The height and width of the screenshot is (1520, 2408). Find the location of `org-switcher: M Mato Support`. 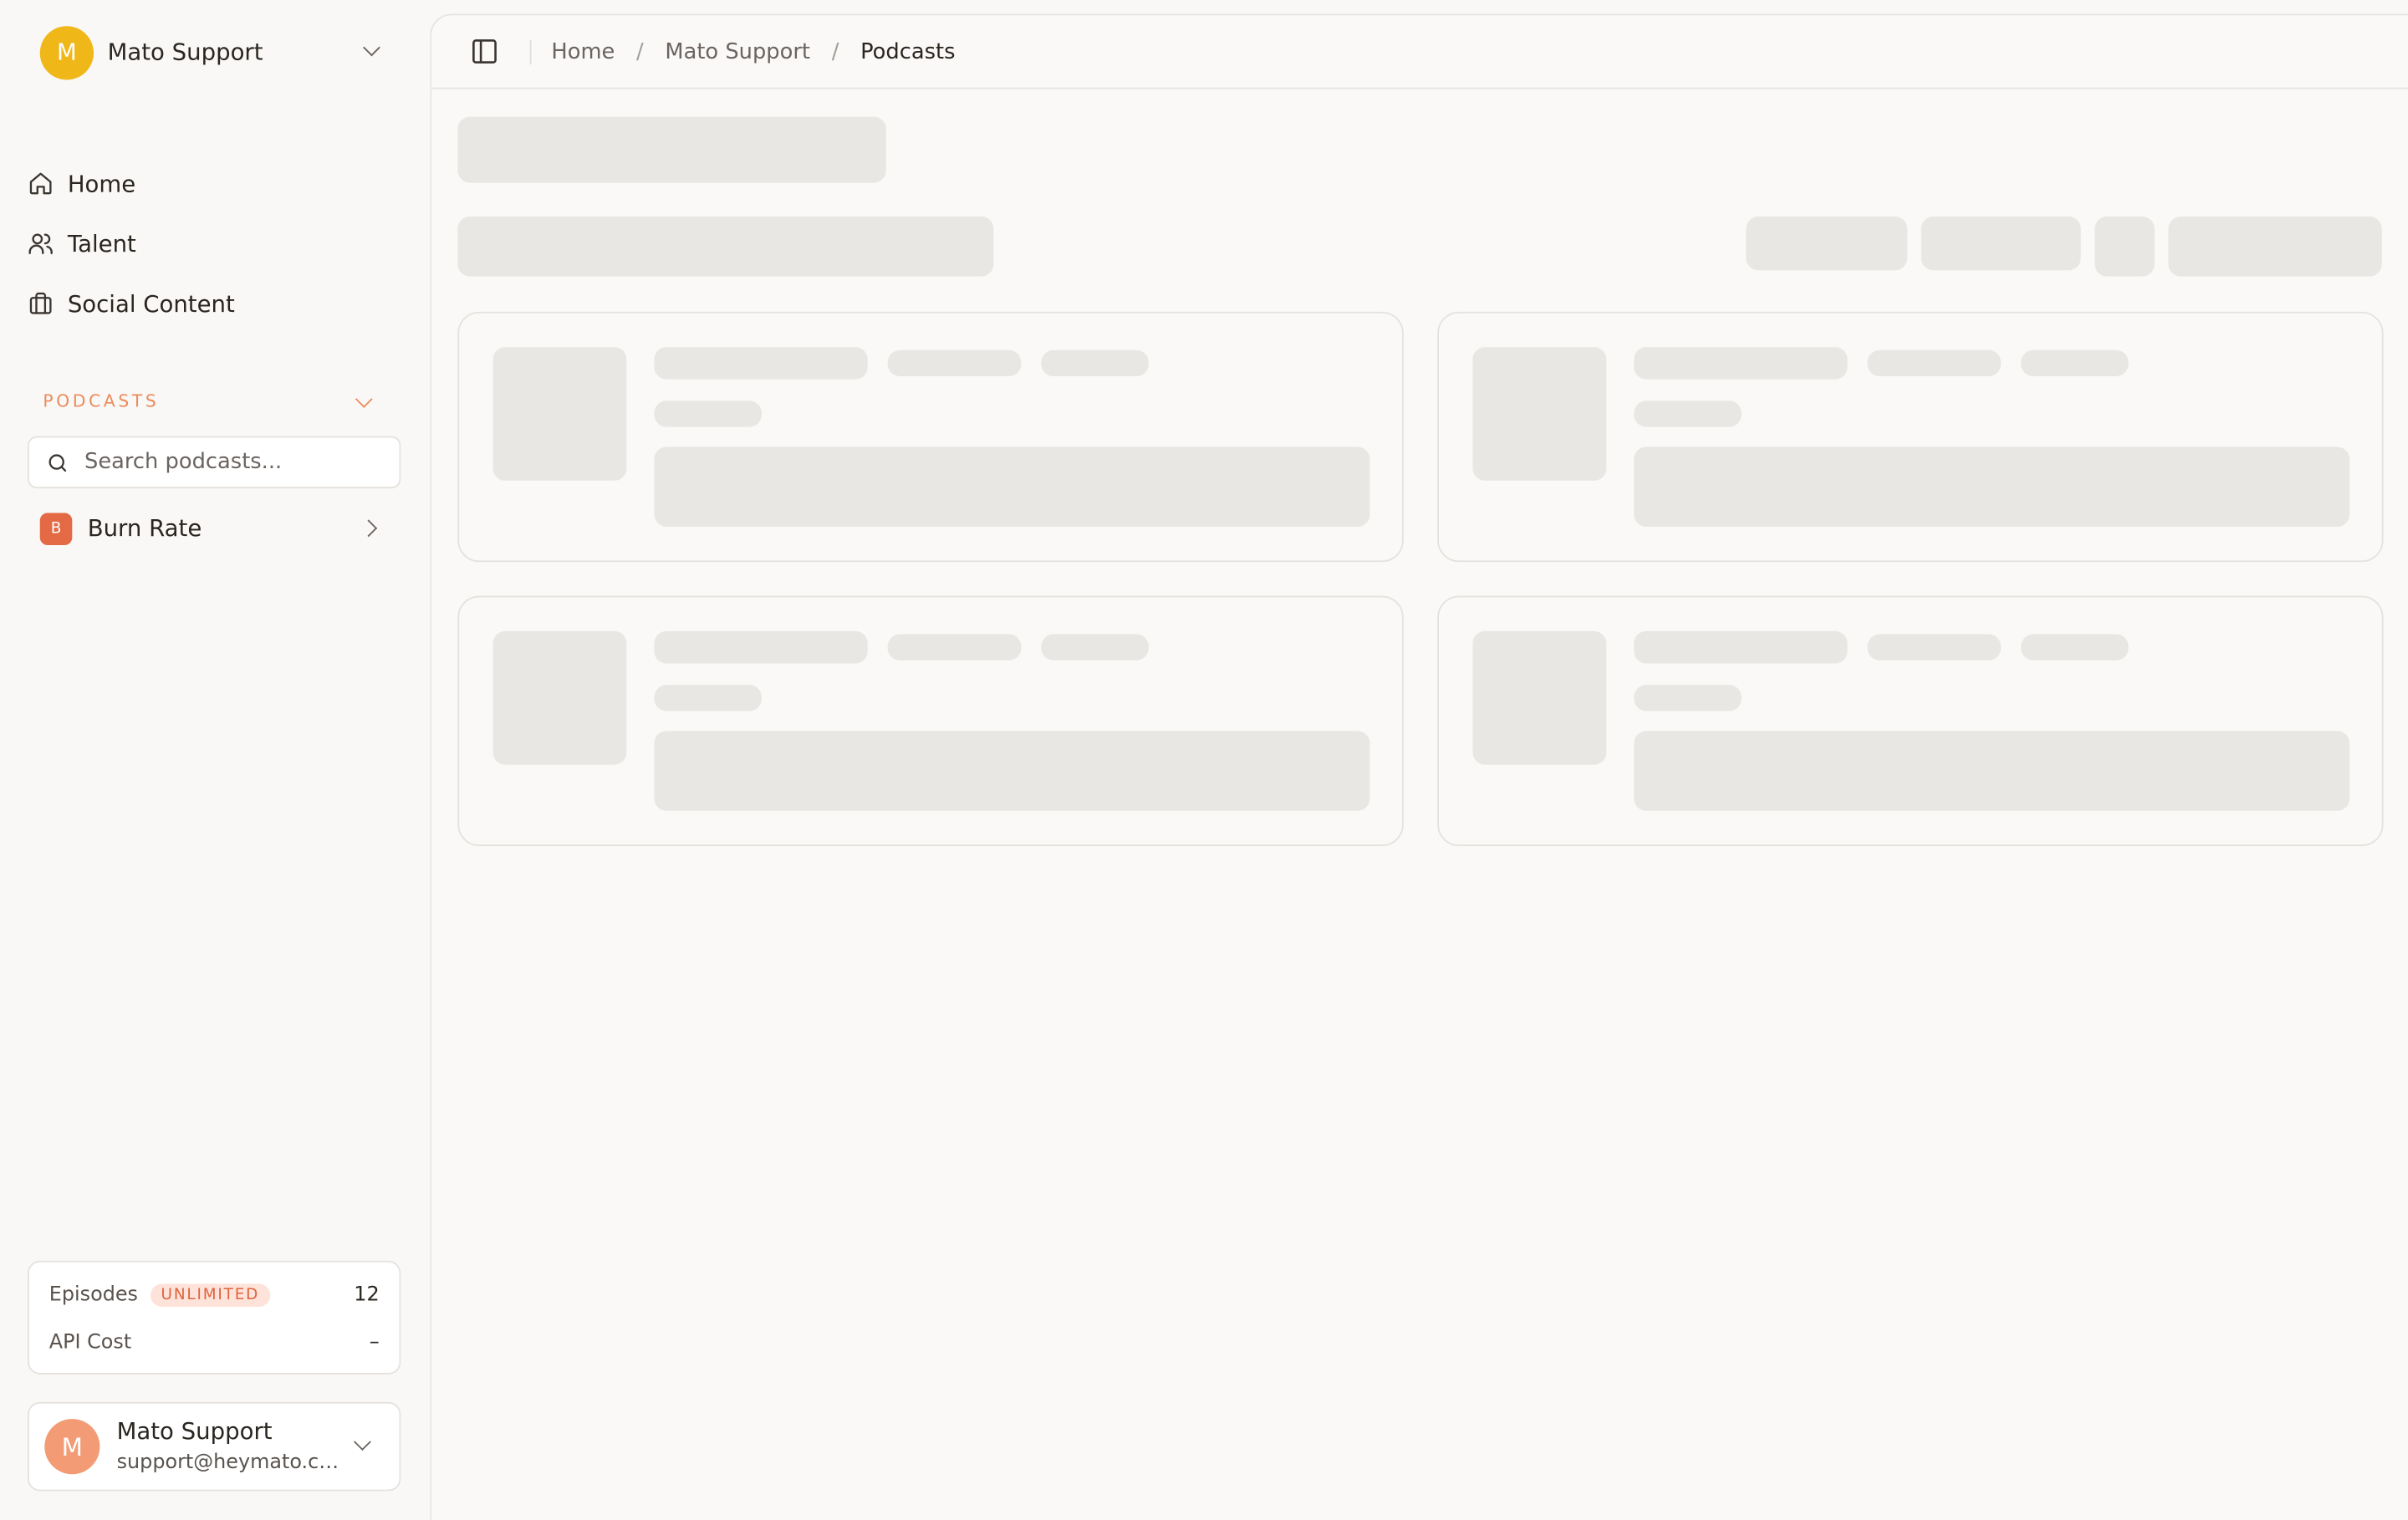

org-switcher: M Mato Support is located at coordinates (214, 52).